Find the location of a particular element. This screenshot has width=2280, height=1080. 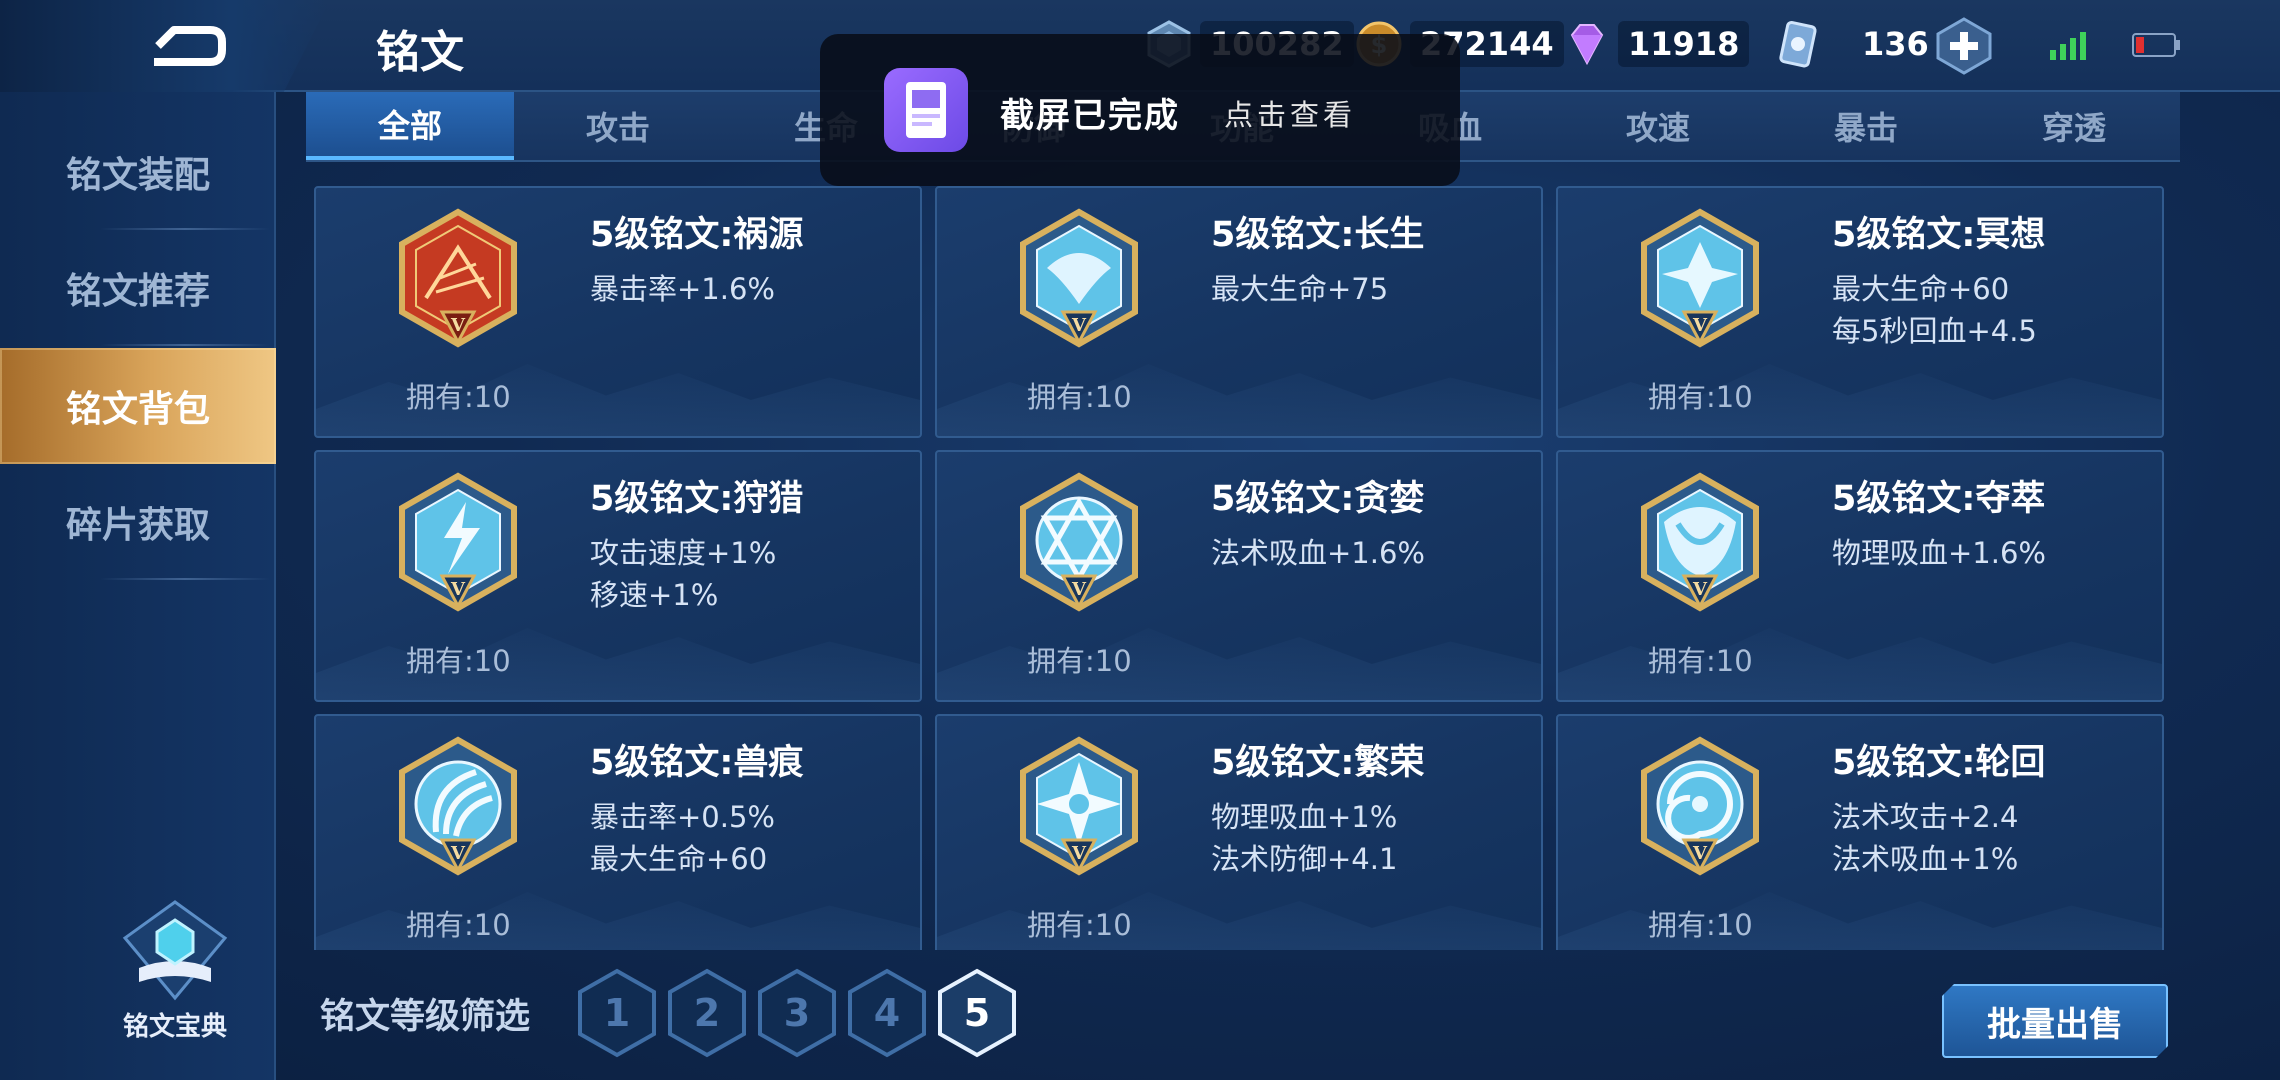

level-filter-label-5: 5 is located at coordinates (977, 1013).